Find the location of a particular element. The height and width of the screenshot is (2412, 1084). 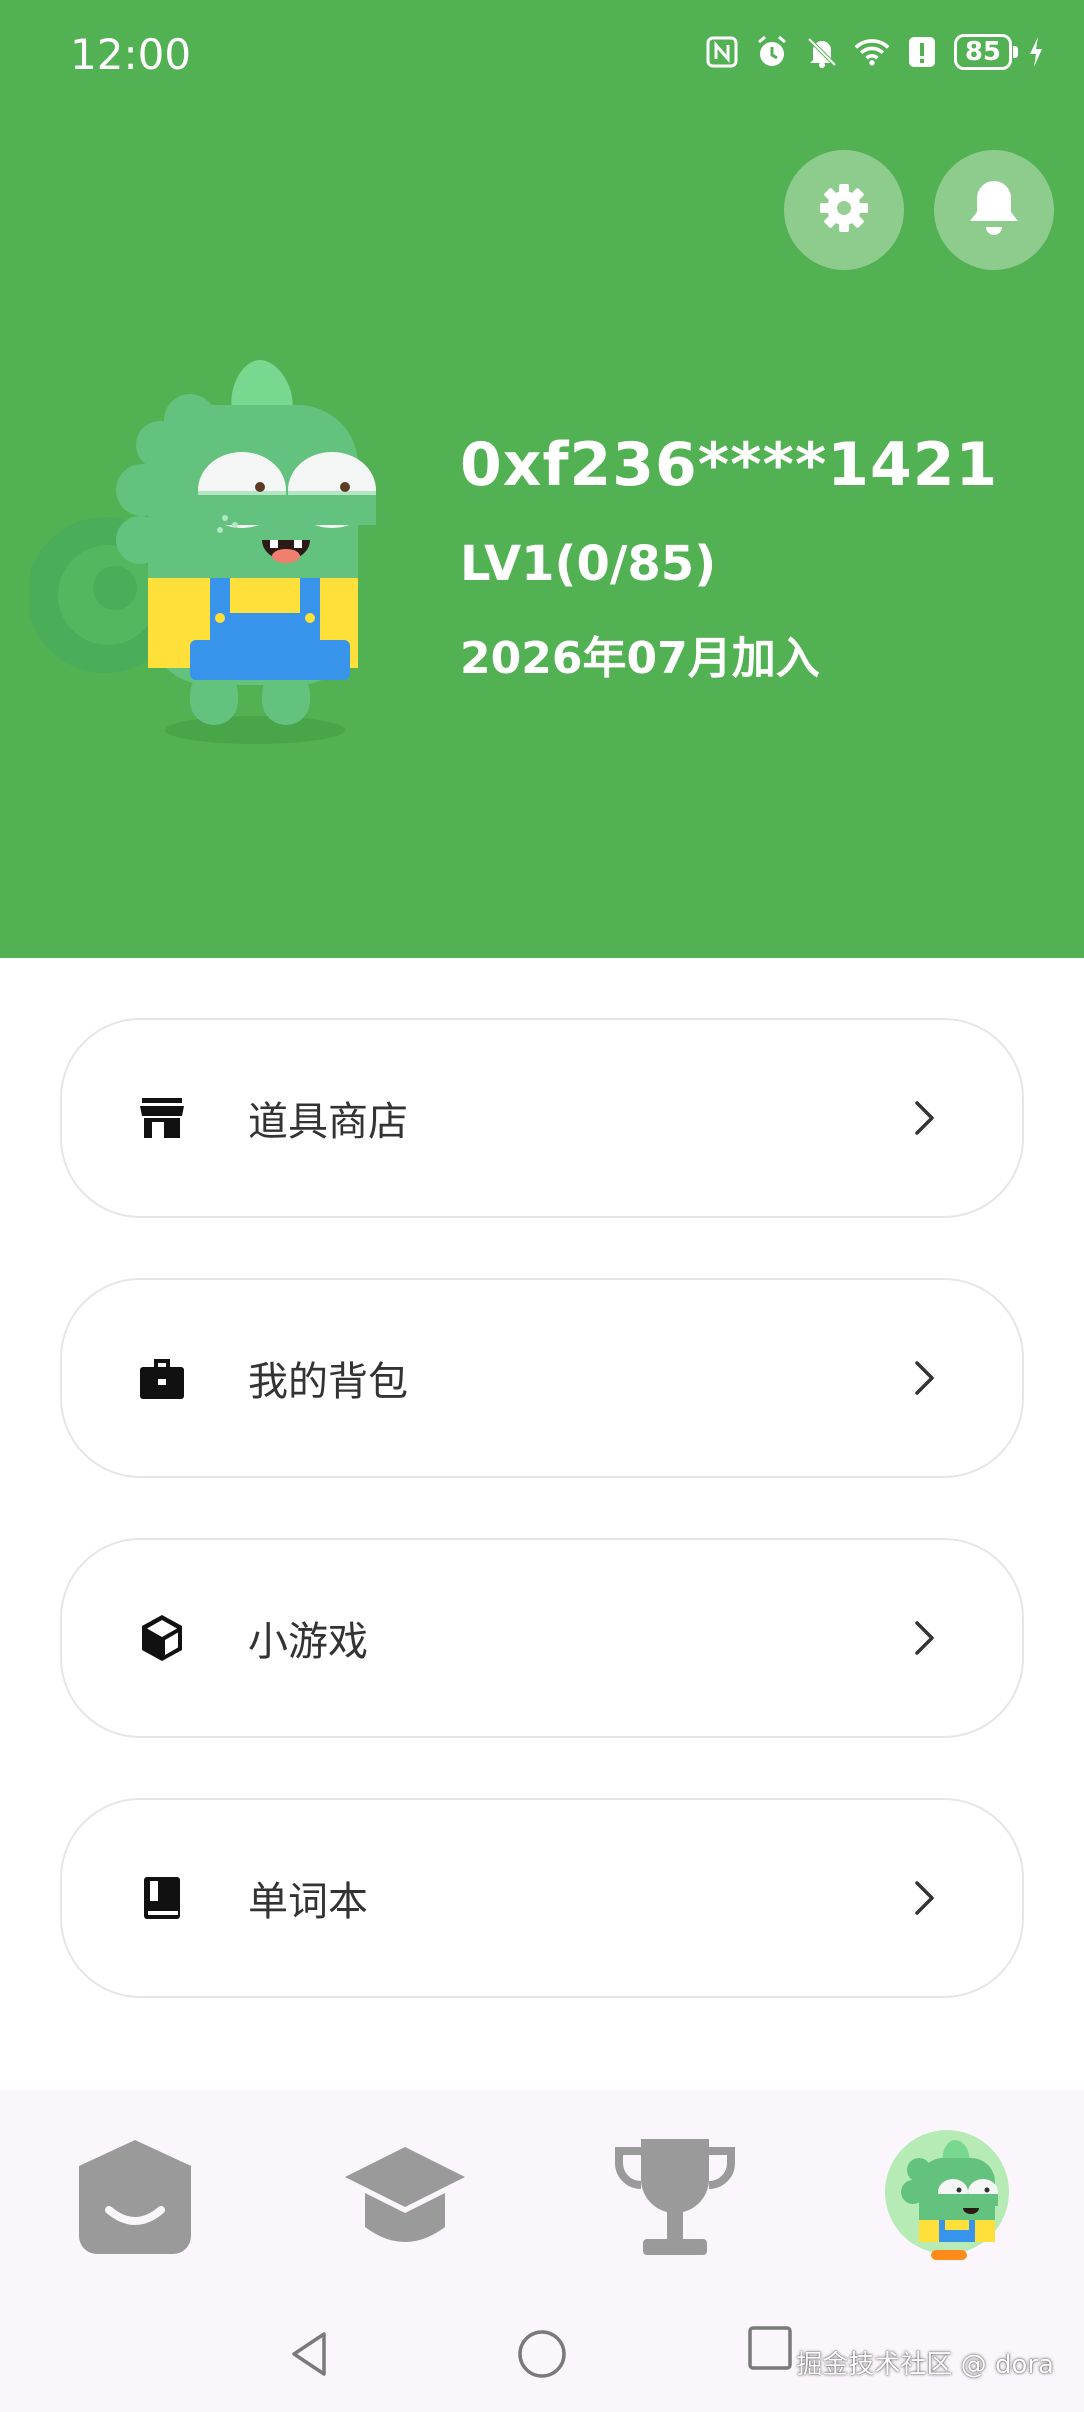

trophy-icon is located at coordinates (675, 2200).